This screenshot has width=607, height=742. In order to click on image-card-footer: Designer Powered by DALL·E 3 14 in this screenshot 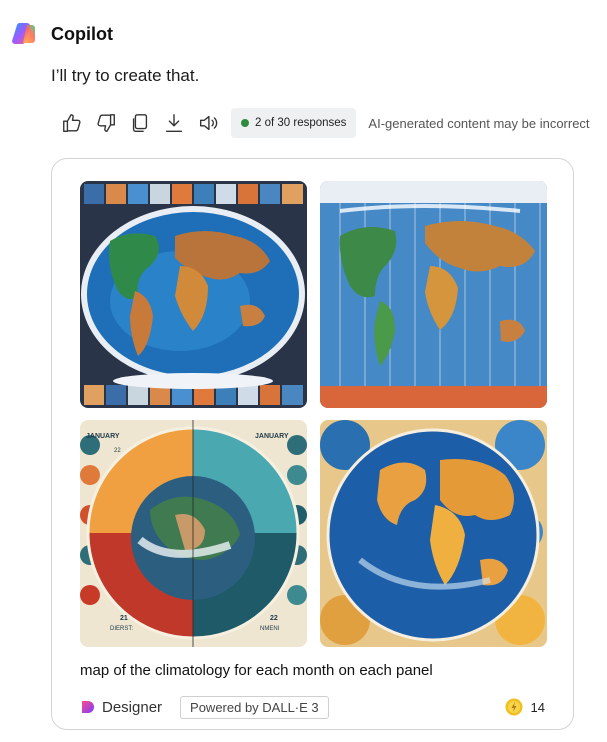, I will do `click(312, 707)`.